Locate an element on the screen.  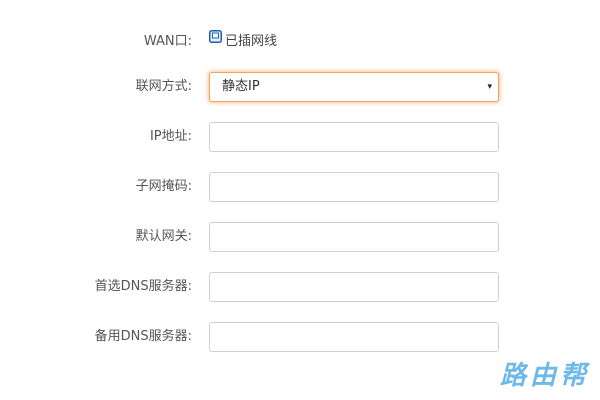
secondary-dns-row: 备用DNS服务器: is located at coordinates (300, 337).